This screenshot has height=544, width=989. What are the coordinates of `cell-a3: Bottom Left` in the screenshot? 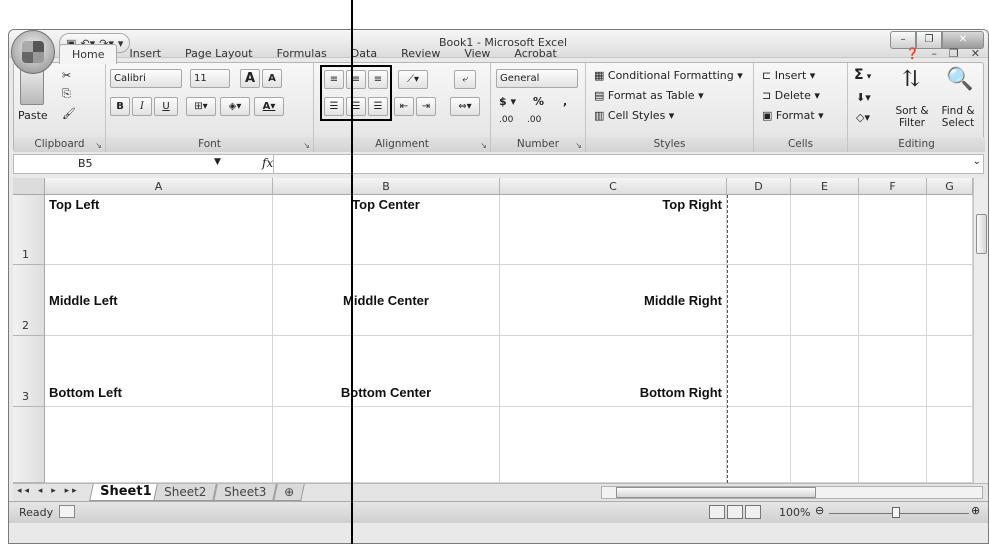 It's located at (159, 371).